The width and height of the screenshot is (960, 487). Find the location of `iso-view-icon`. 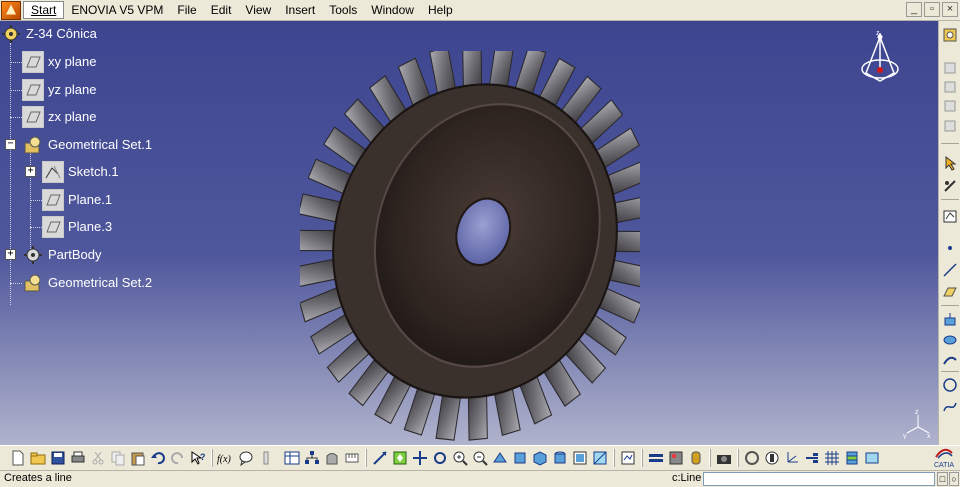

iso-view-icon is located at coordinates (519, 458).